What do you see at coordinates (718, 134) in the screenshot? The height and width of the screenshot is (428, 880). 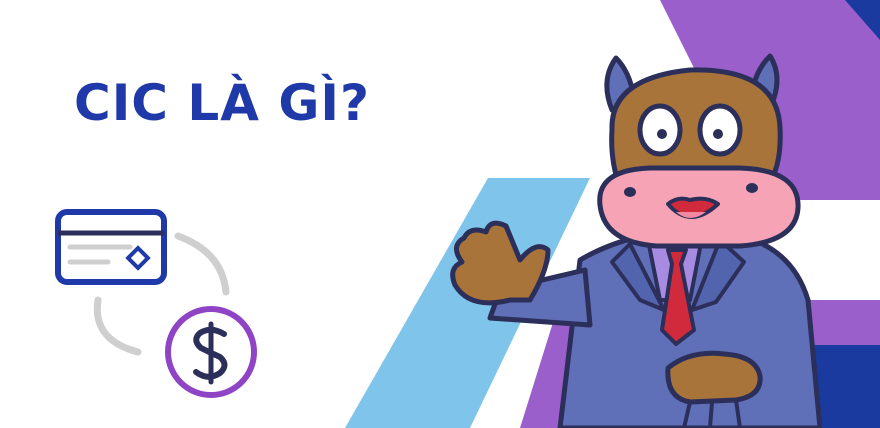 I see `mascot-right-pupil` at bounding box center [718, 134].